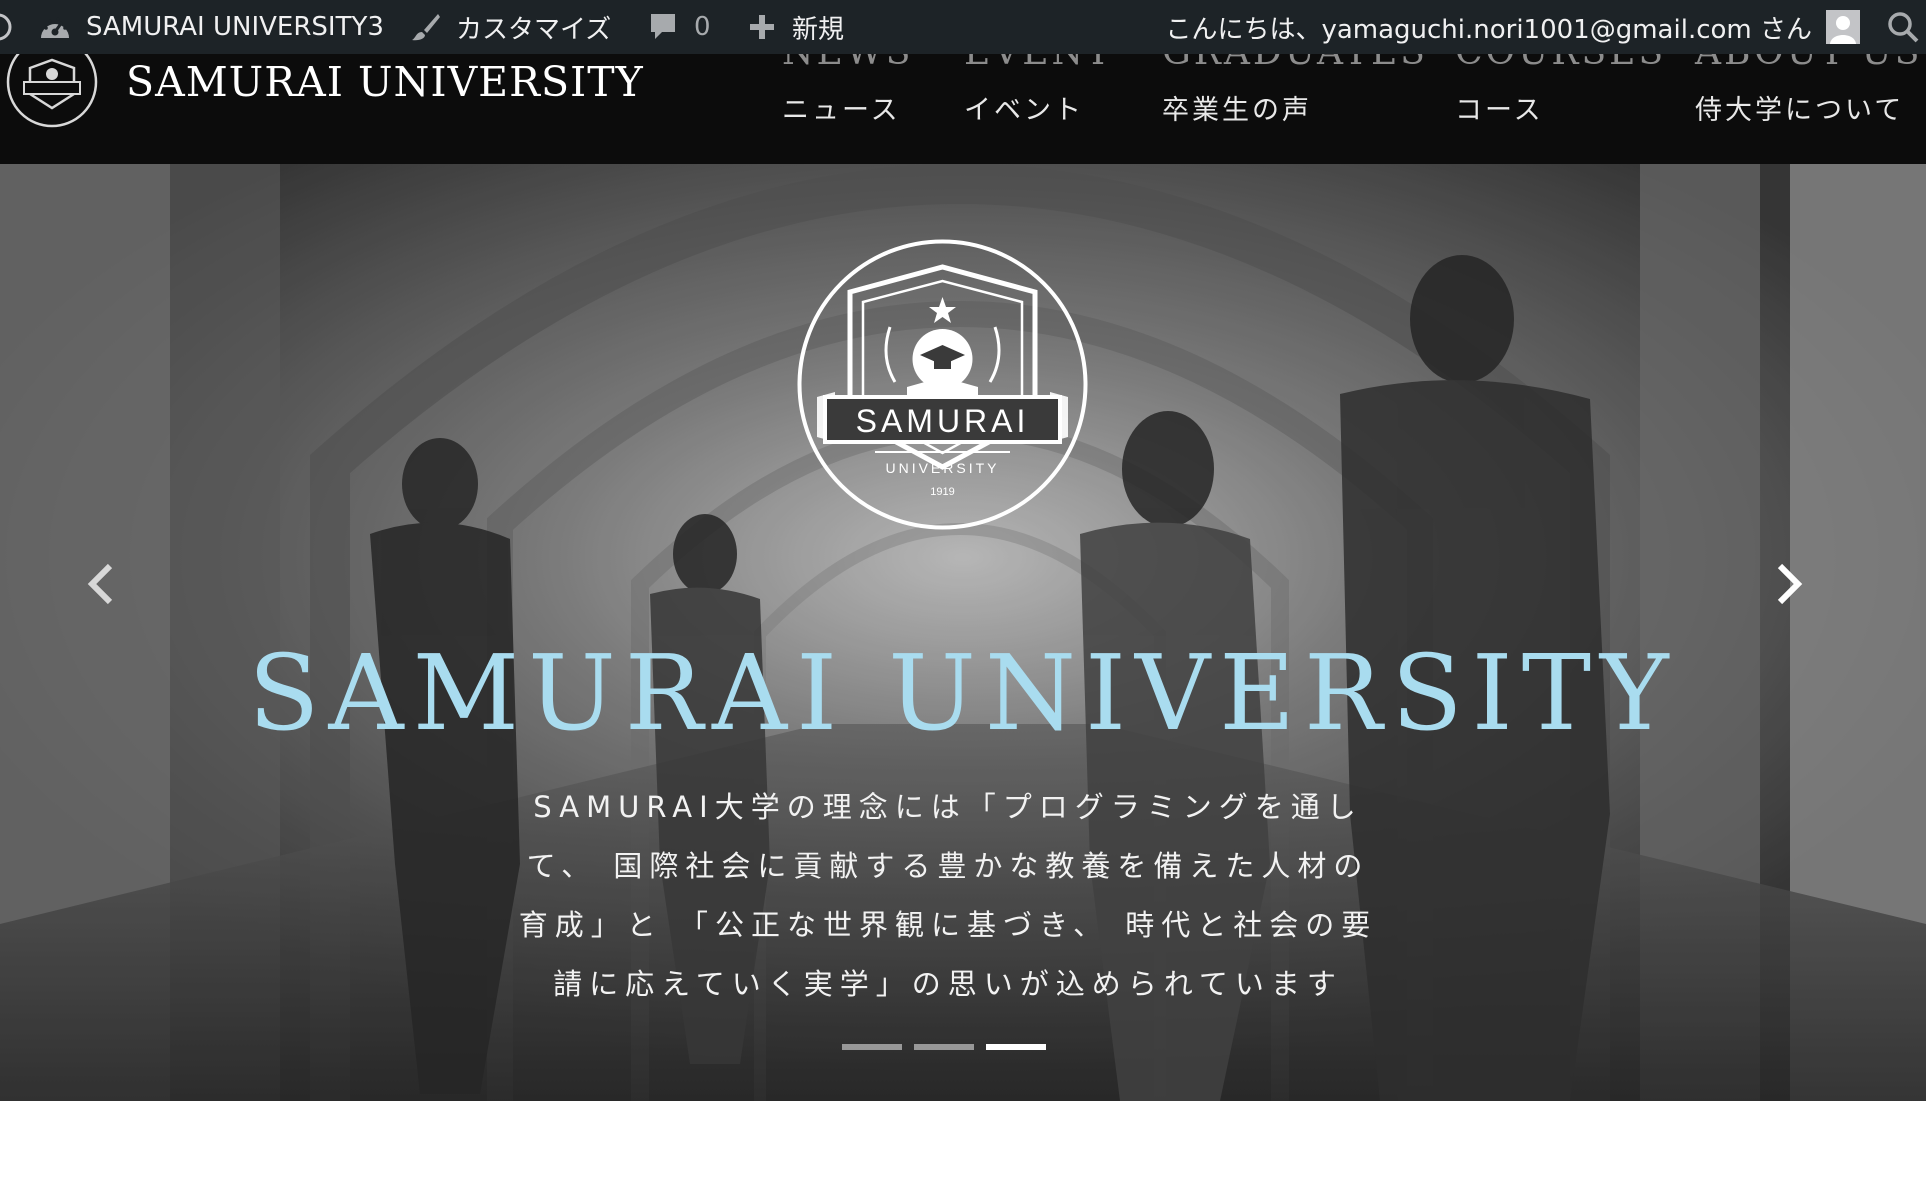 This screenshot has height=1194, width=1926. I want to click on nav-item-event-en: EVENT, so click(1038, 63).